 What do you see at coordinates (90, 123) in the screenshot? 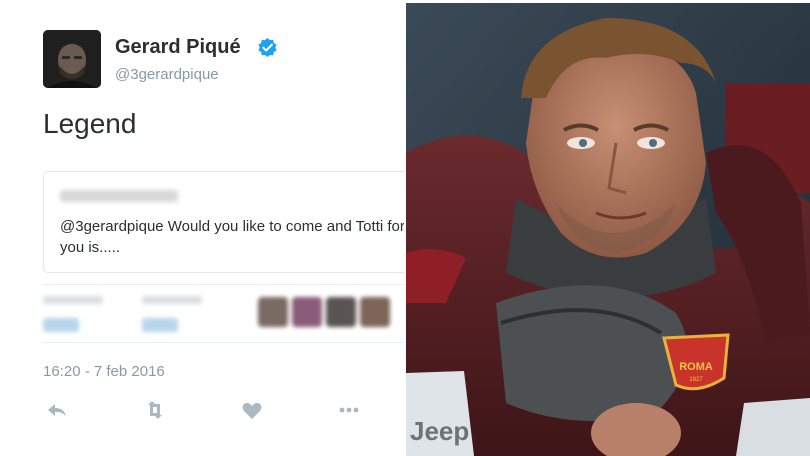
I see `tweet-text: Legend` at bounding box center [90, 123].